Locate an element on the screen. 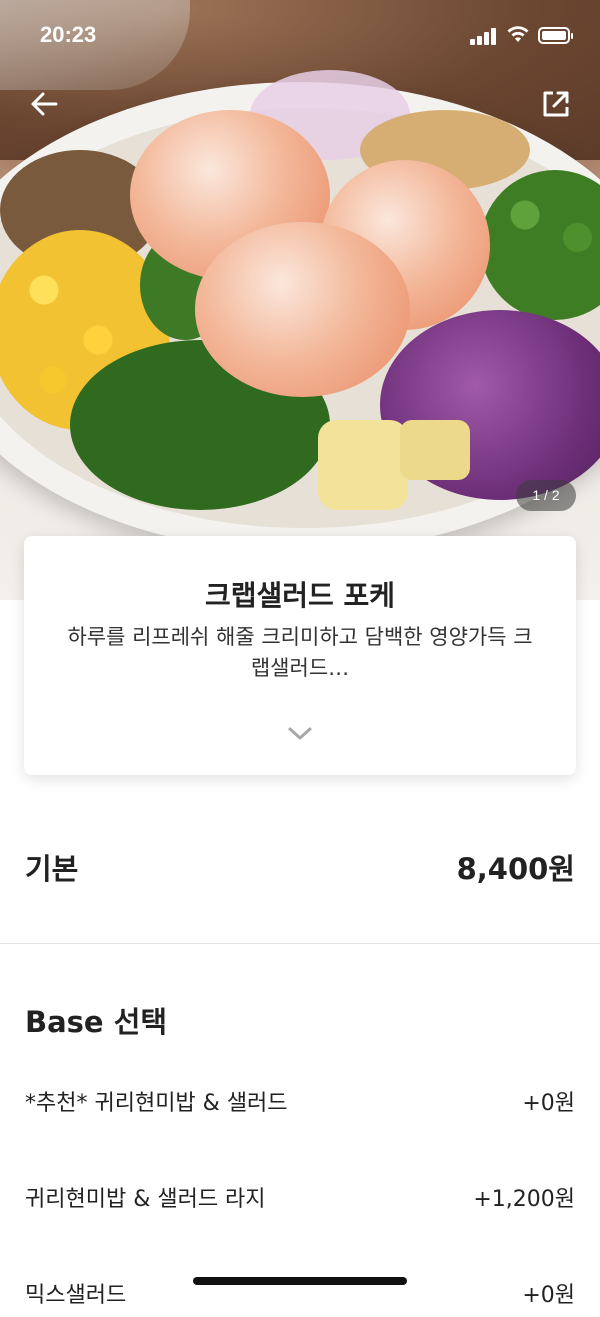  base-option-recommended: *추천* 귀리현미밥 & 샐러드 +0원 is located at coordinates (300, 1105).